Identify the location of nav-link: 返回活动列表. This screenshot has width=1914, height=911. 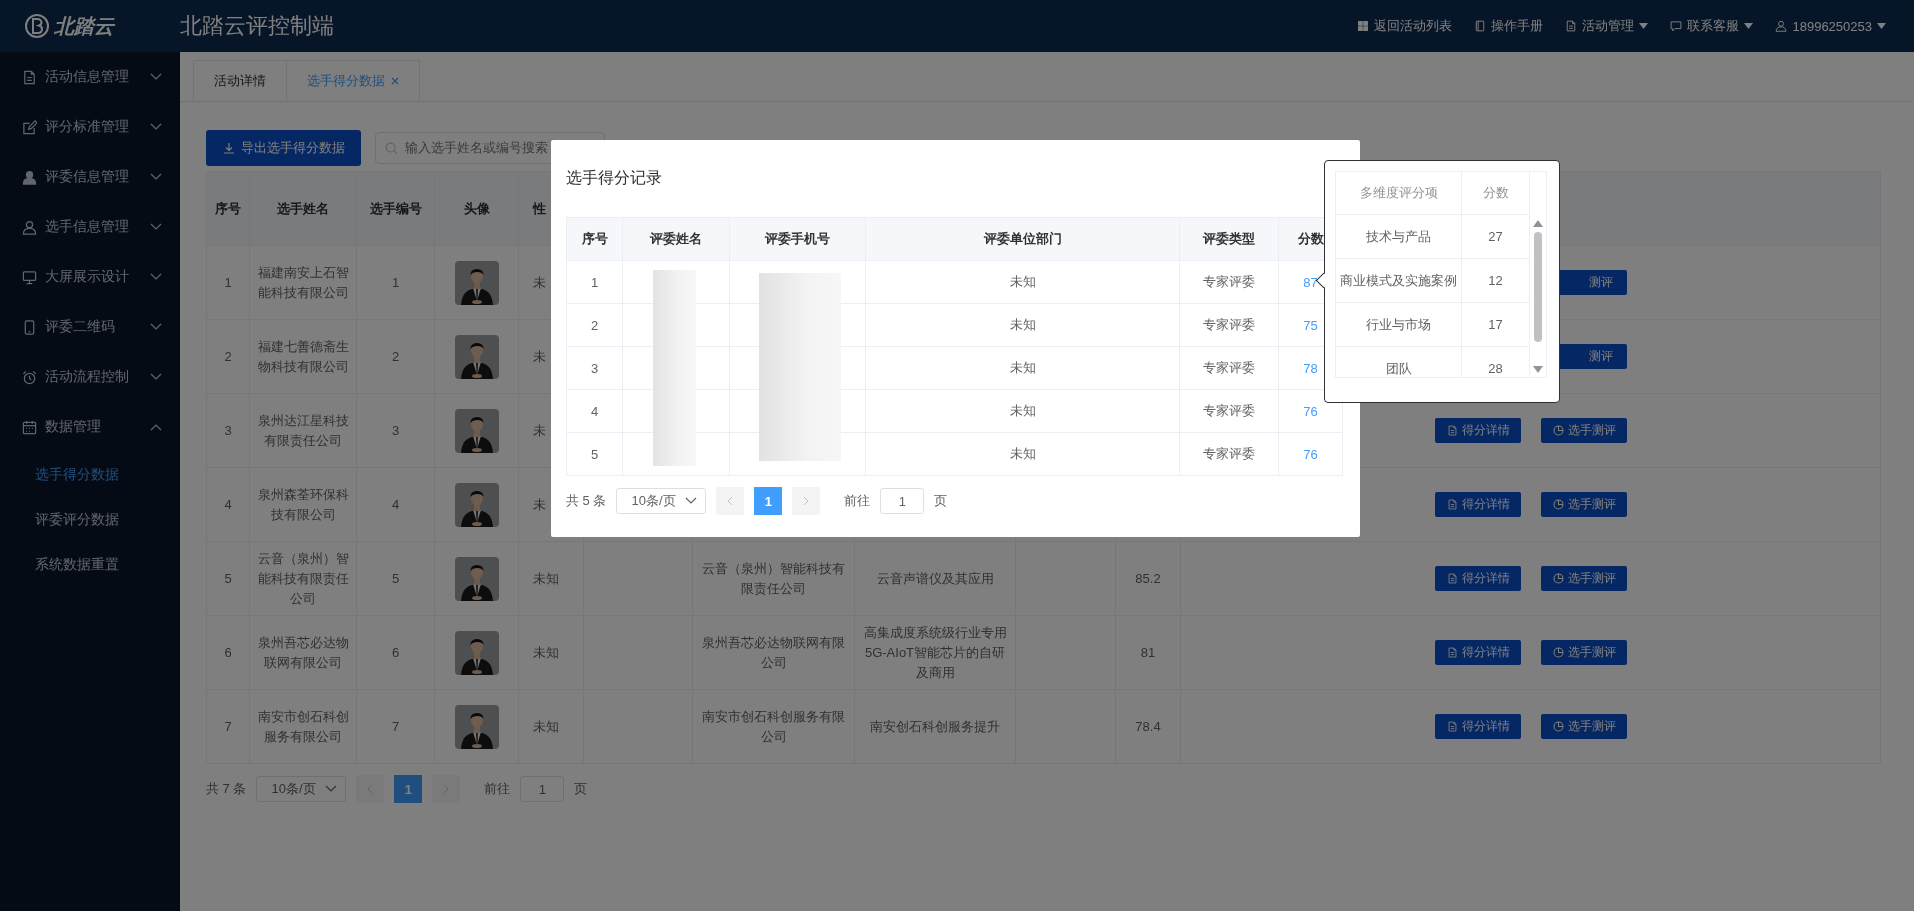
(1405, 26).